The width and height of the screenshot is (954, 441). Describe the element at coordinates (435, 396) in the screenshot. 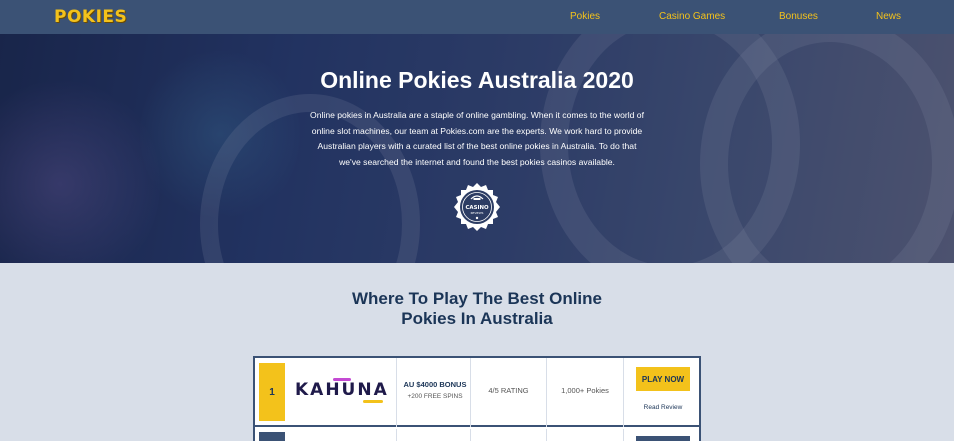

I see `free-spins: +200 FREE SPINS` at that location.